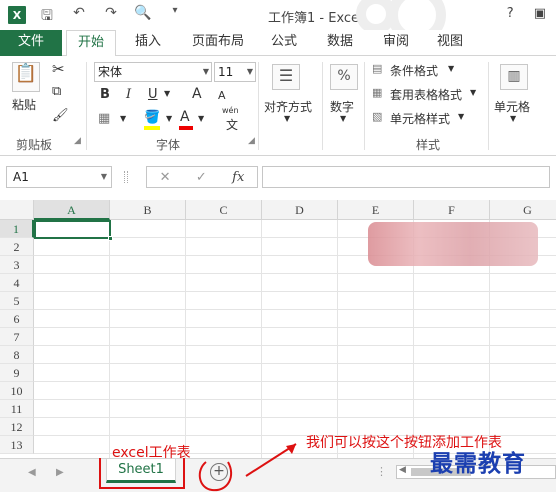 Image resolution: width=556 pixels, height=492 pixels. Describe the element at coordinates (148, 43) in the screenshot. I see `tab-insert: 插入` at that location.